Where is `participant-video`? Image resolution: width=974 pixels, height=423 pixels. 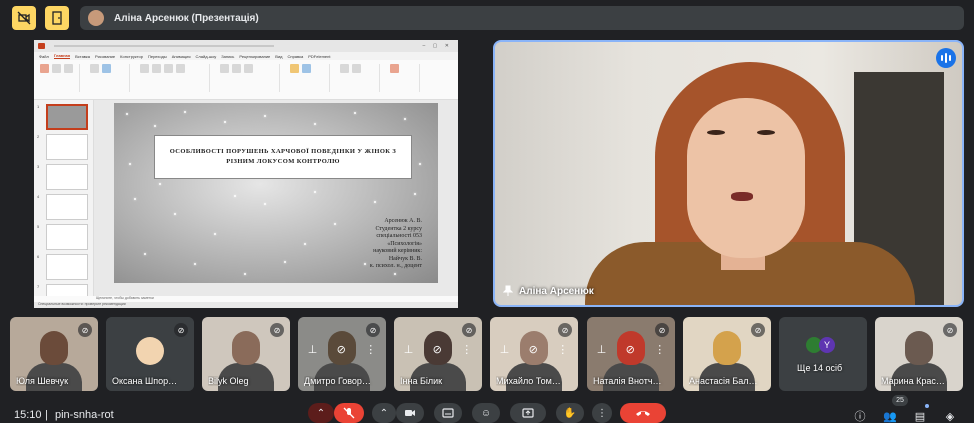
participant-video is located at coordinates (727, 348).